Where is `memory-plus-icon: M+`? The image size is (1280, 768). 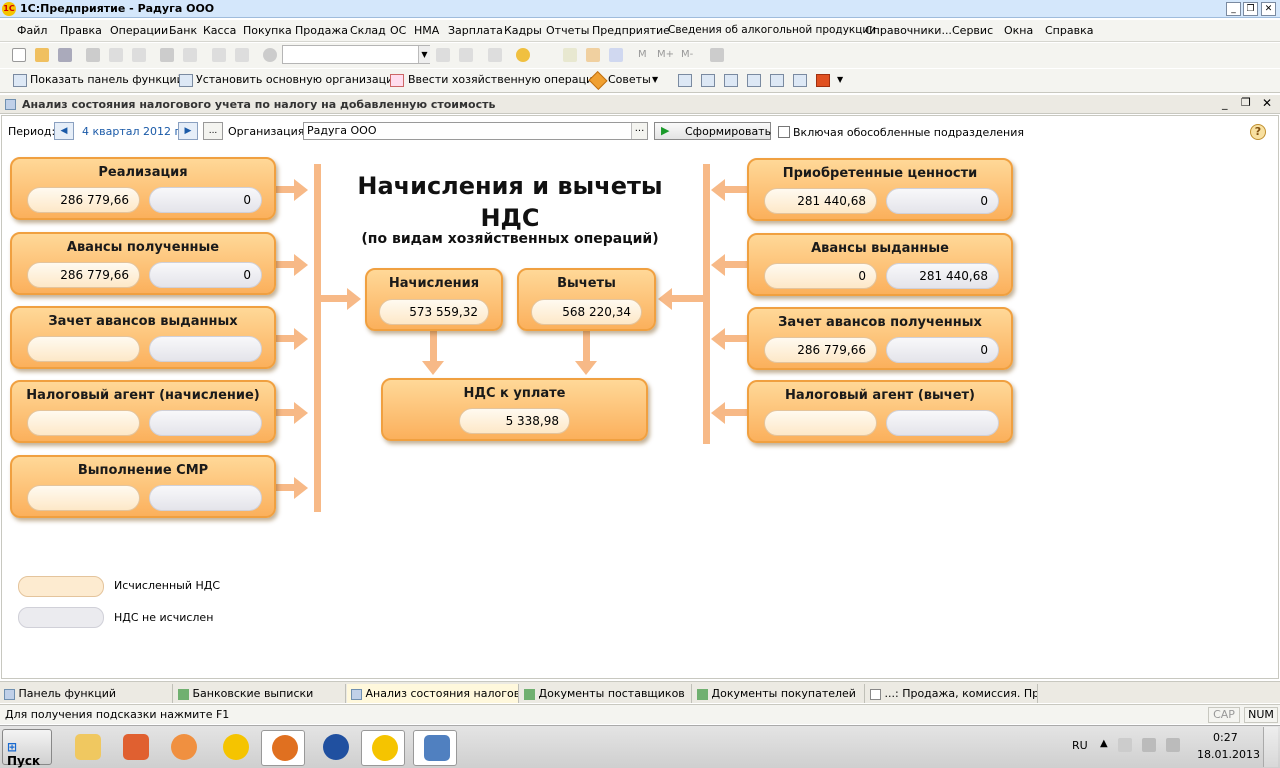 memory-plus-icon: M+ is located at coordinates (665, 54).